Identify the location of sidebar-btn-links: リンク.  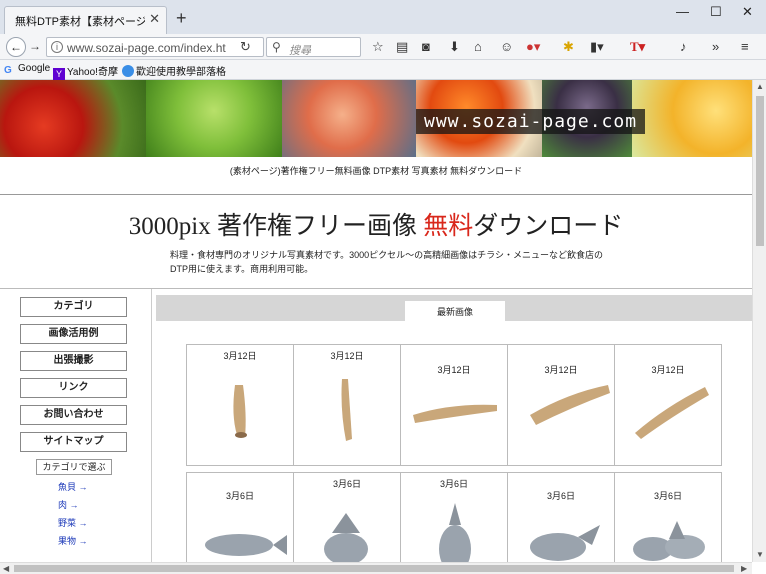
(73, 388).